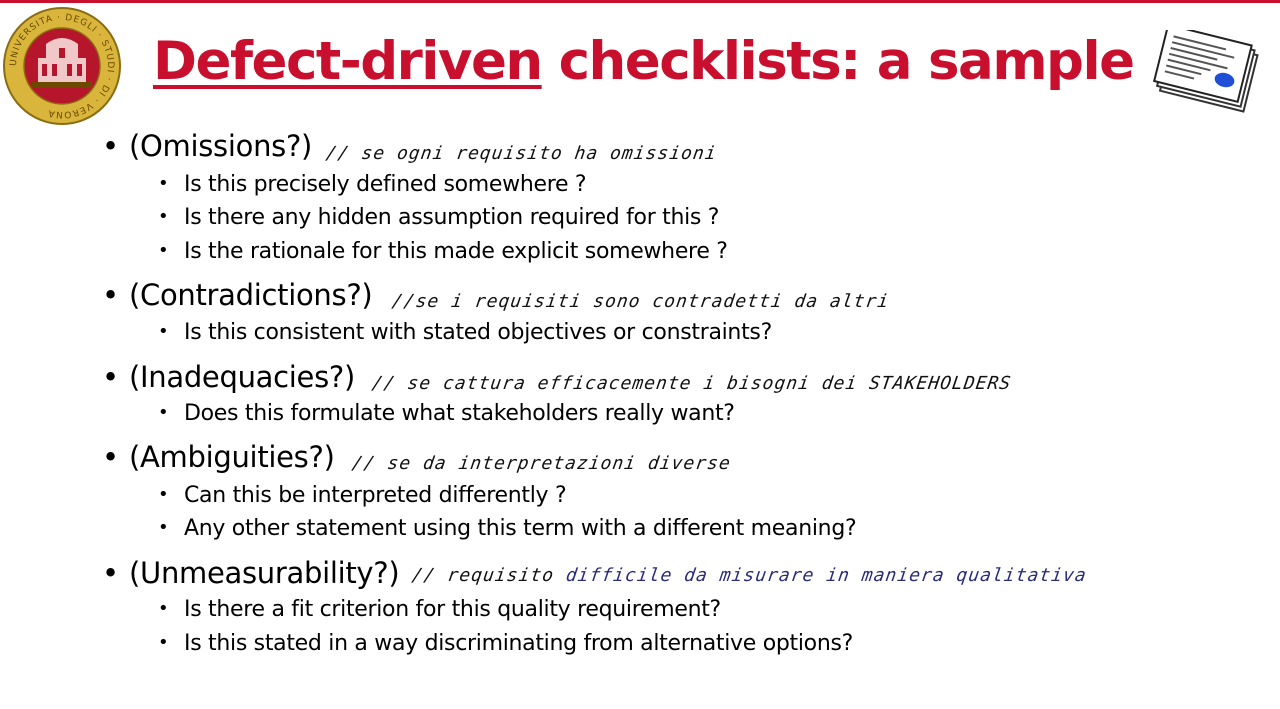  I want to click on section-heading-text: (Contradictions?), so click(251, 295).